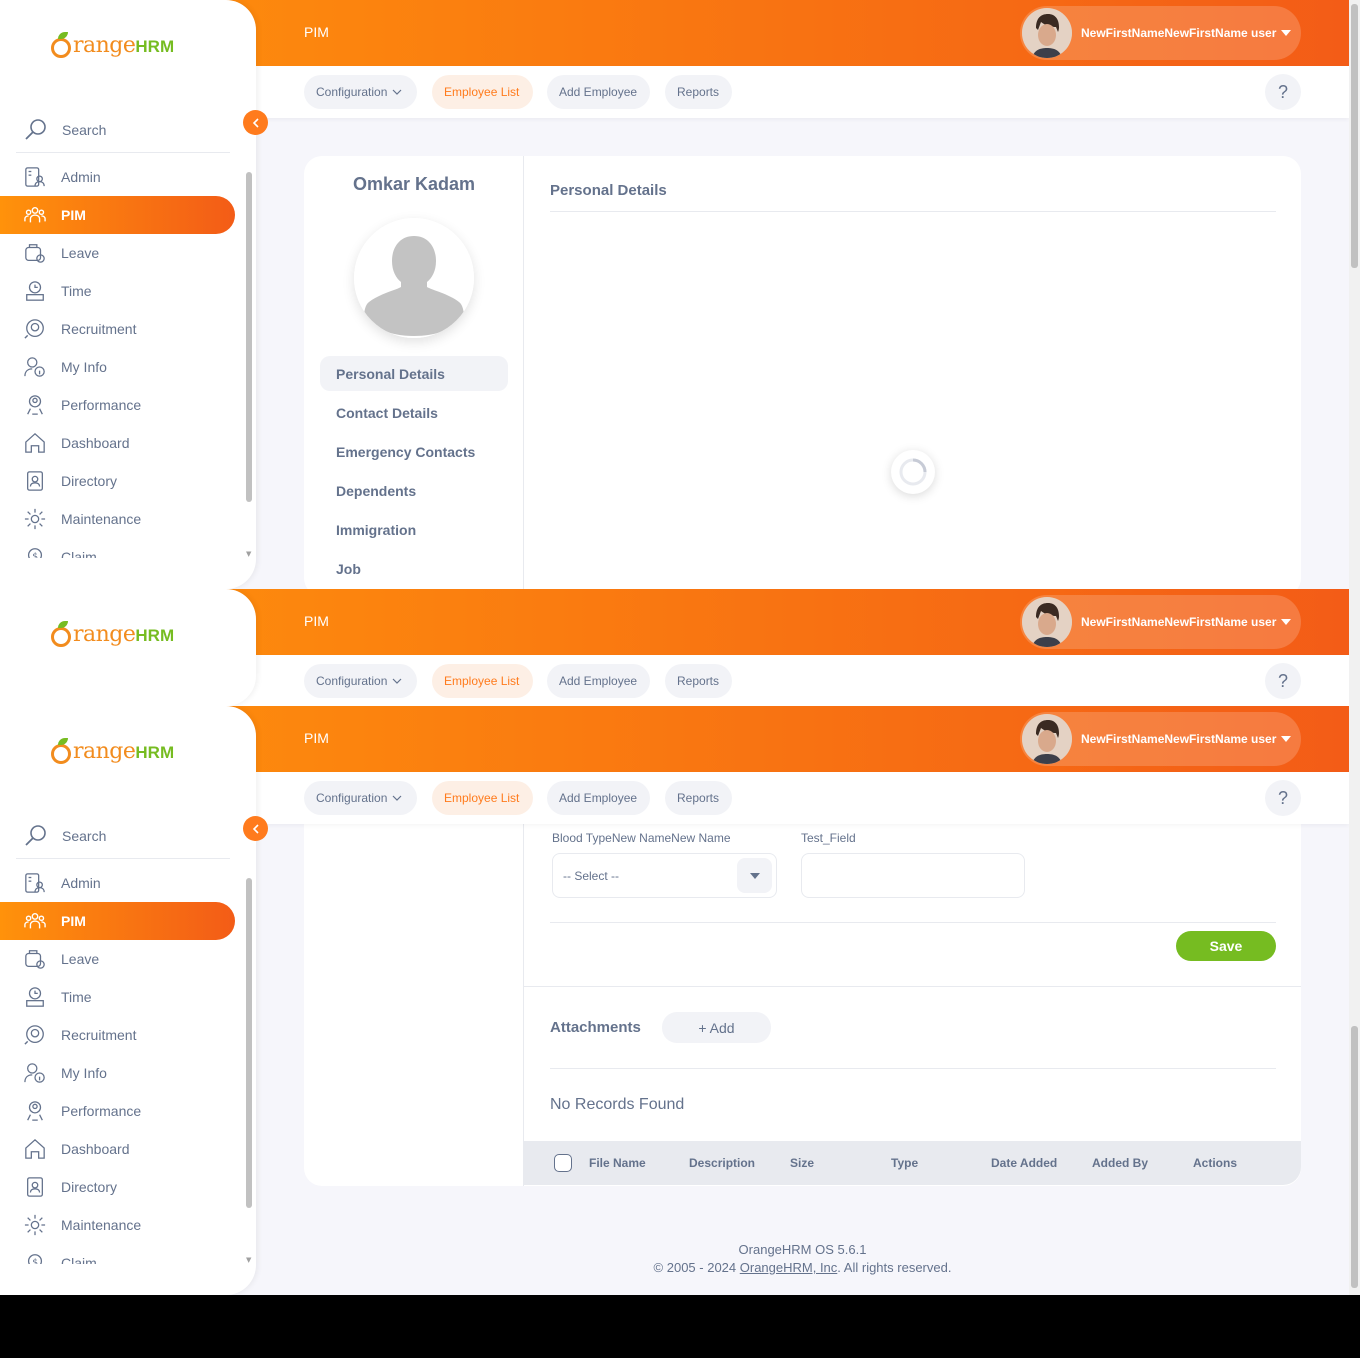 The height and width of the screenshot is (1358, 1360). What do you see at coordinates (76, 997) in the screenshot?
I see `sidebar-item-label: Time` at bounding box center [76, 997].